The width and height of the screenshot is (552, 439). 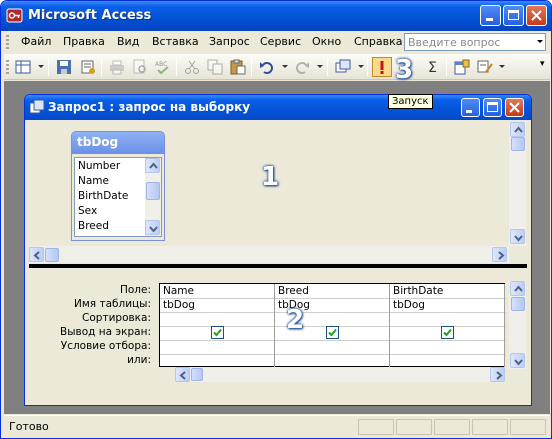 What do you see at coordinates (64, 67) in the screenshot?
I see `save-button` at bounding box center [64, 67].